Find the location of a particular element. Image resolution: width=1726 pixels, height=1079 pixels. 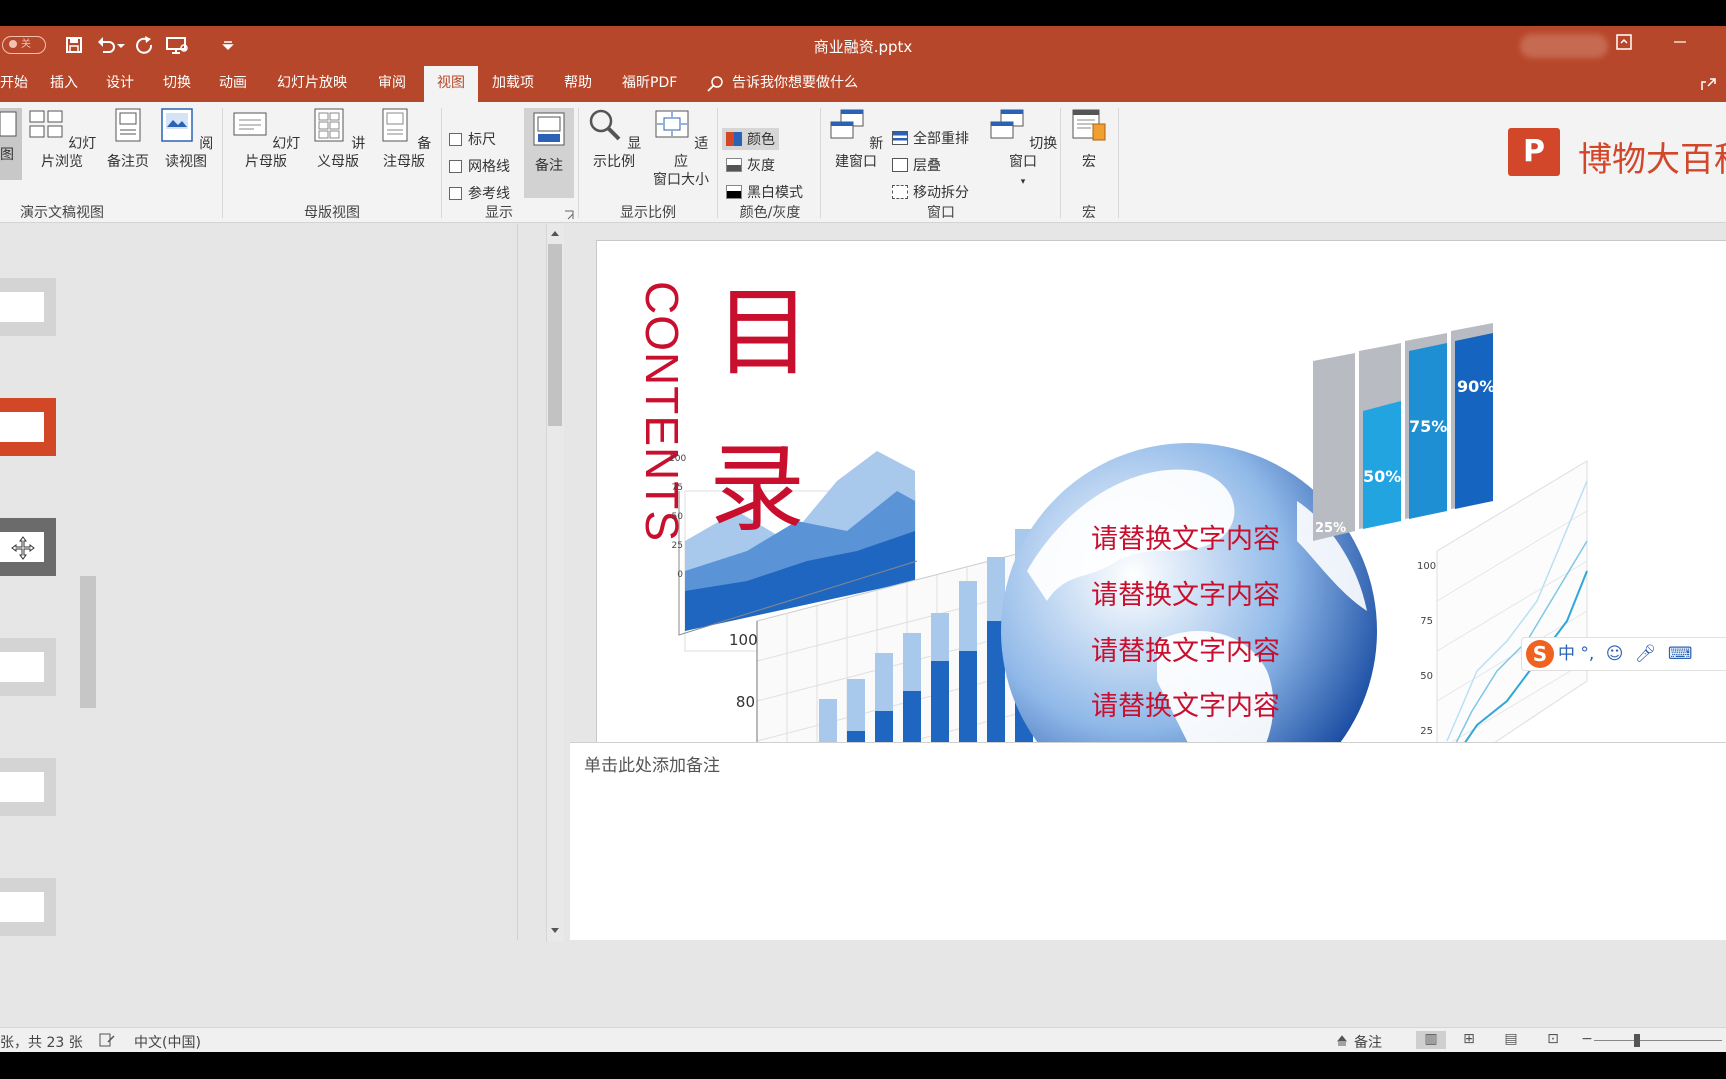

black-white-mode-button: 黑白模式 is located at coordinates (764, 192).